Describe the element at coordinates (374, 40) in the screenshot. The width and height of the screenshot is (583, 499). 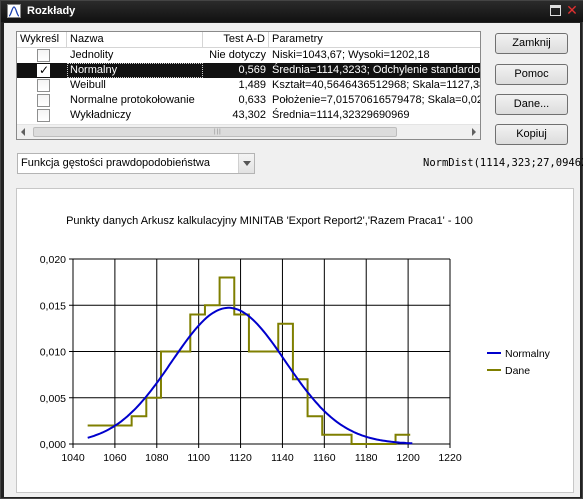
I see `column-header-params: Parametry` at that location.